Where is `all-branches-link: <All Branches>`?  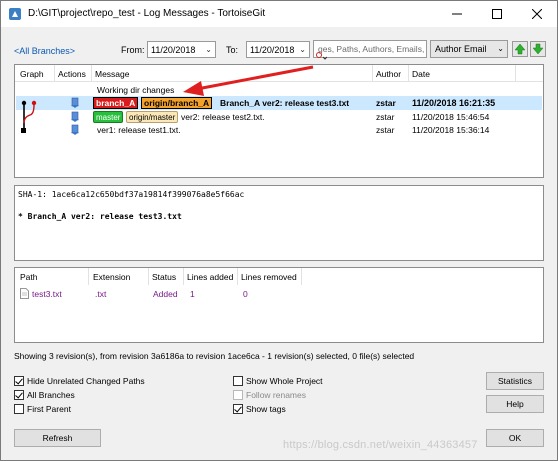
all-branches-link: <All Branches> is located at coordinates (44, 51).